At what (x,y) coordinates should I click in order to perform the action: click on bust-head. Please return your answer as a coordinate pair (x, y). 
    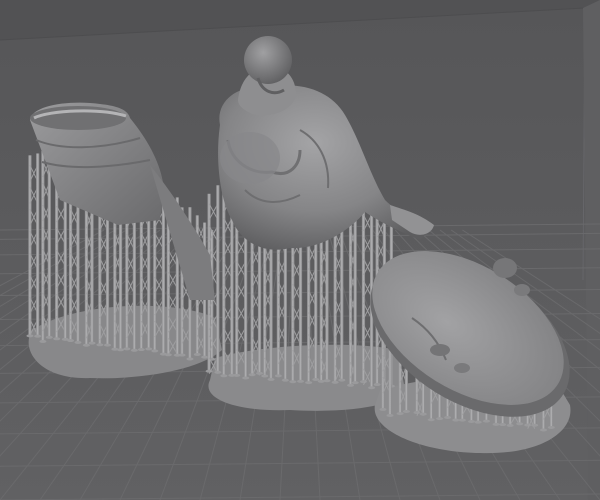
    Looking at the image, I should click on (268, 60).